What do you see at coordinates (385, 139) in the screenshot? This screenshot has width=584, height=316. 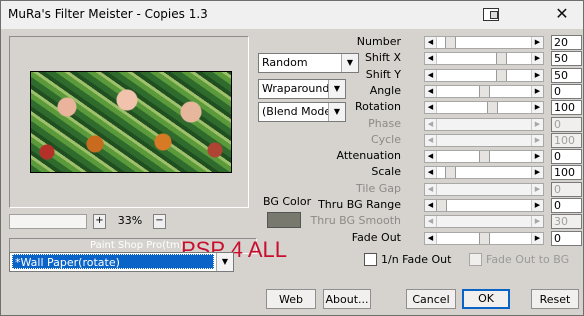 I see `cycle-label: Cycle` at bounding box center [385, 139].